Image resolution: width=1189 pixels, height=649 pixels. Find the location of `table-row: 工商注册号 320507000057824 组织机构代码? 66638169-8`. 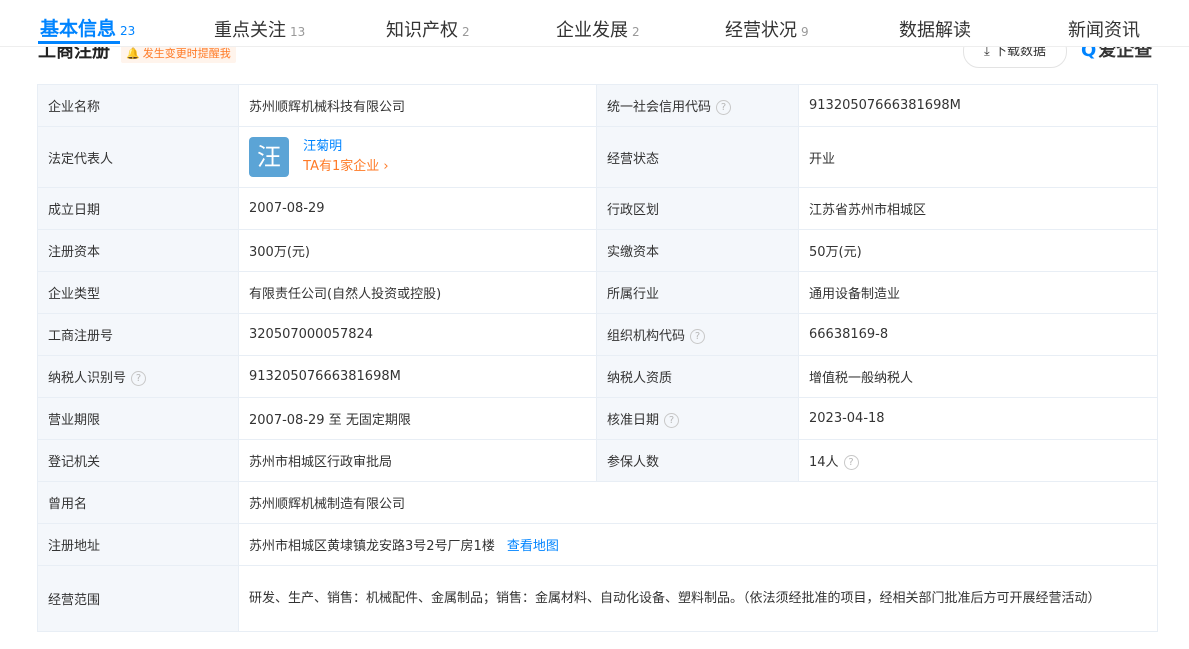

table-row: 工商注册号 320507000057824 组织机构代码? 66638169-8 is located at coordinates (597, 334).